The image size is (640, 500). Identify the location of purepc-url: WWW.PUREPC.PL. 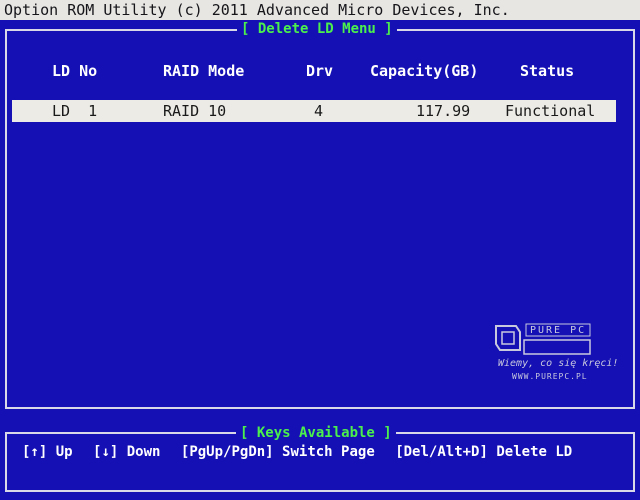
(550, 376).